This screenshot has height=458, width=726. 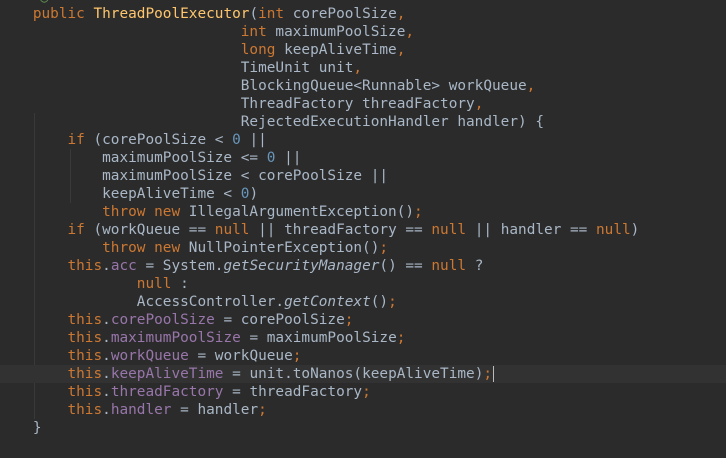 What do you see at coordinates (479, 266) in the screenshot?
I see `code-token: ?` at bounding box center [479, 266].